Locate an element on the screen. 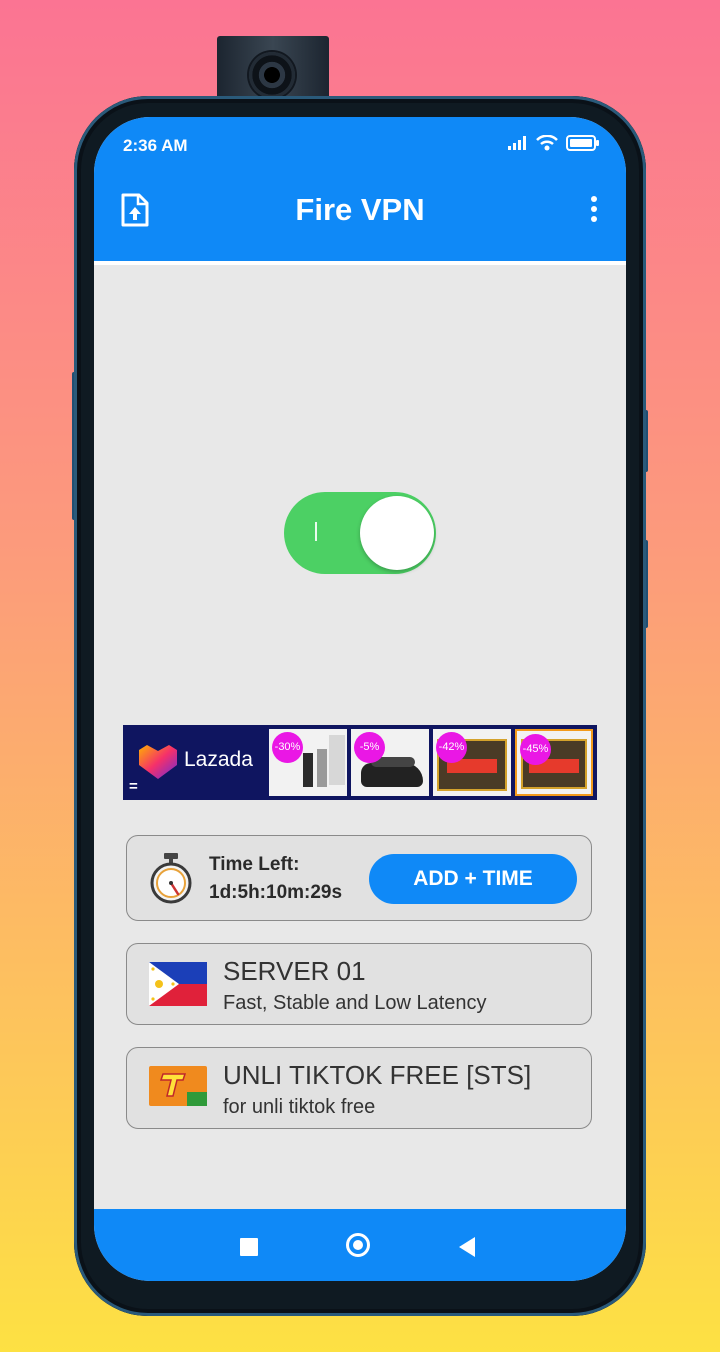  time-left-label: Time Left: is located at coordinates (254, 864).